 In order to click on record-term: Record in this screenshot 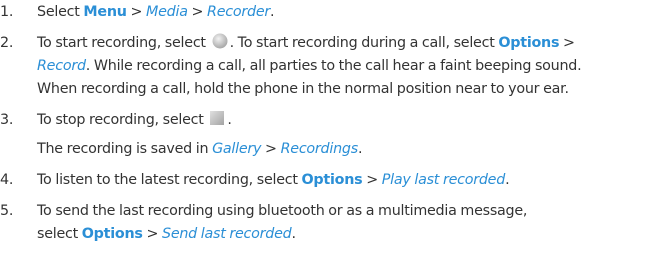, I will do `click(61, 66)`.